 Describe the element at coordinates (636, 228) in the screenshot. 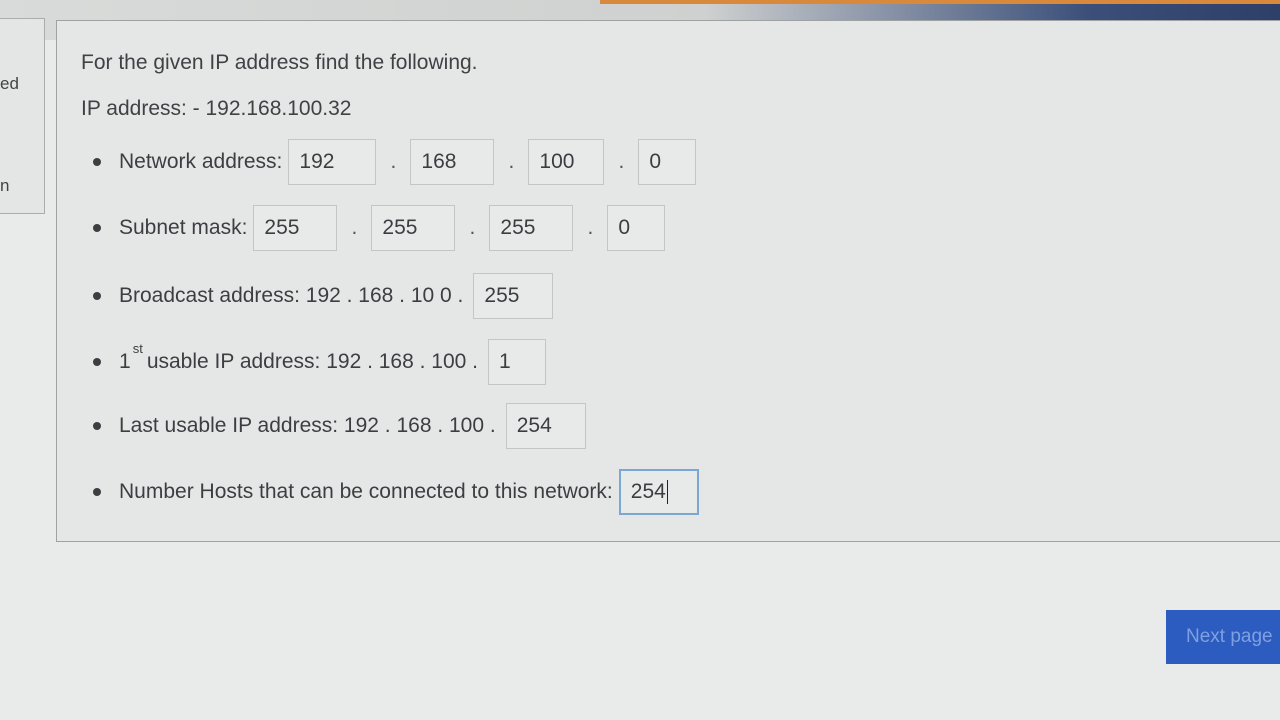

I see `subnet-octet-4-input: 0` at that location.